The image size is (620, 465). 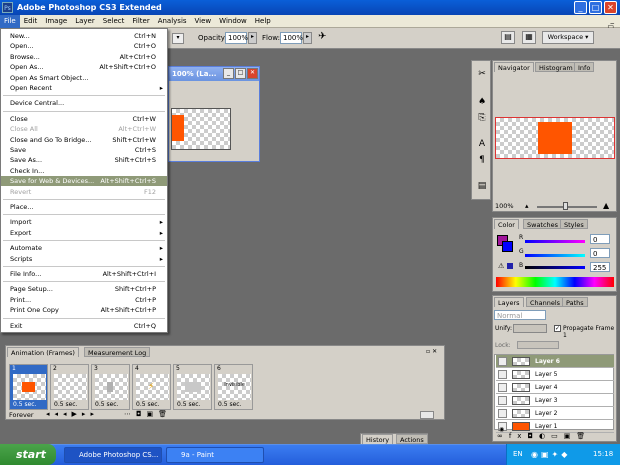 I want to click on tab-history: History, so click(x=378, y=439).